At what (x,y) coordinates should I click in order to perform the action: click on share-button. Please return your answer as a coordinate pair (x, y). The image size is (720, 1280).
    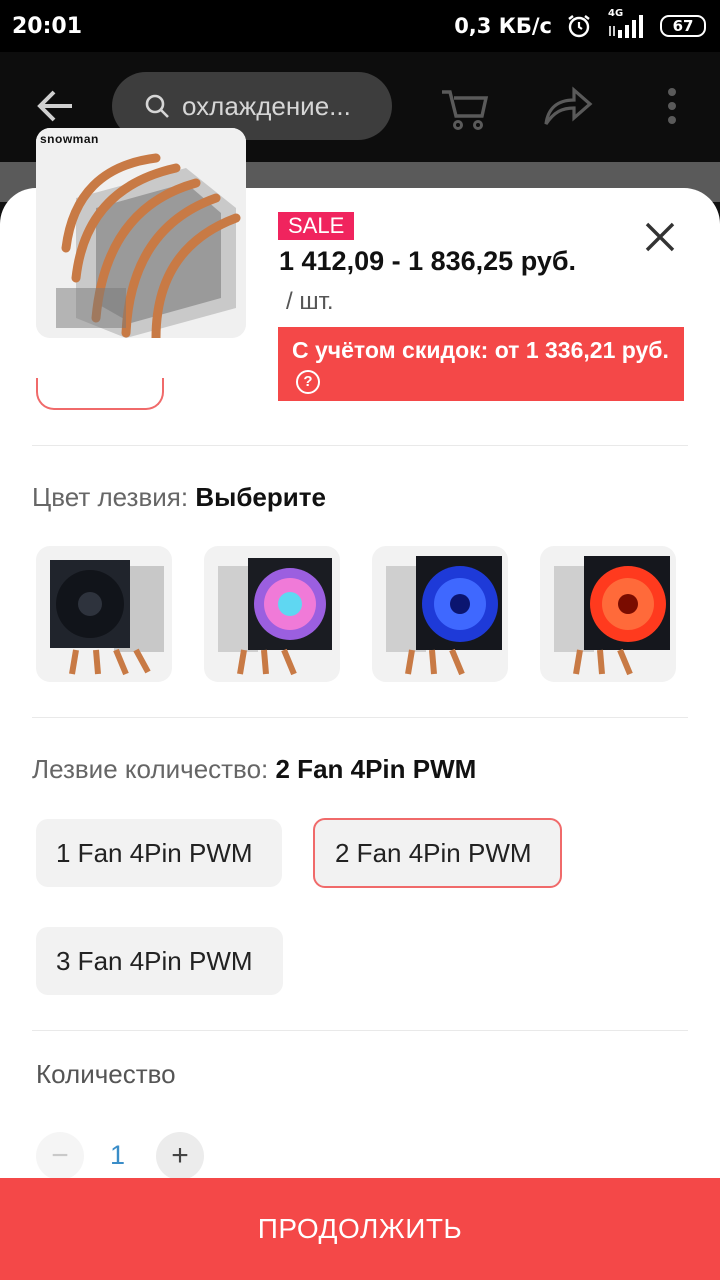
    Looking at the image, I should click on (568, 106).